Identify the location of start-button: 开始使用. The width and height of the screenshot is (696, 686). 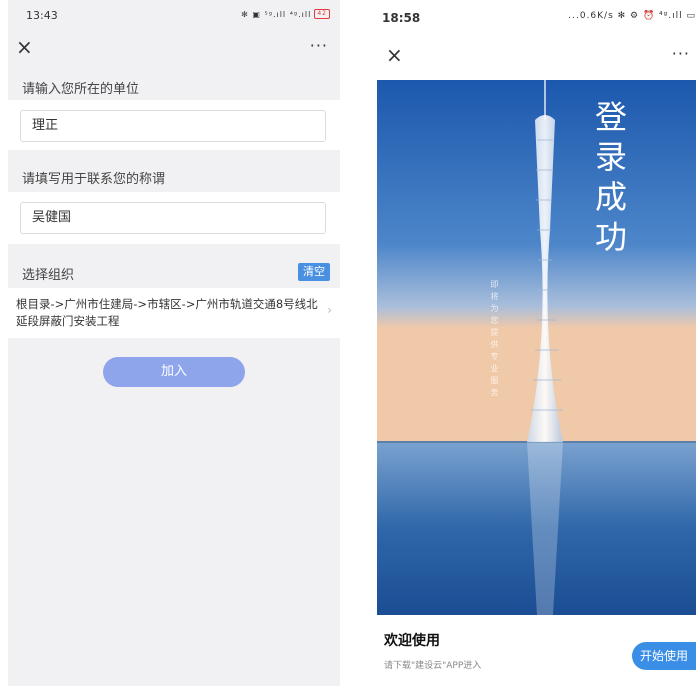
(664, 656).